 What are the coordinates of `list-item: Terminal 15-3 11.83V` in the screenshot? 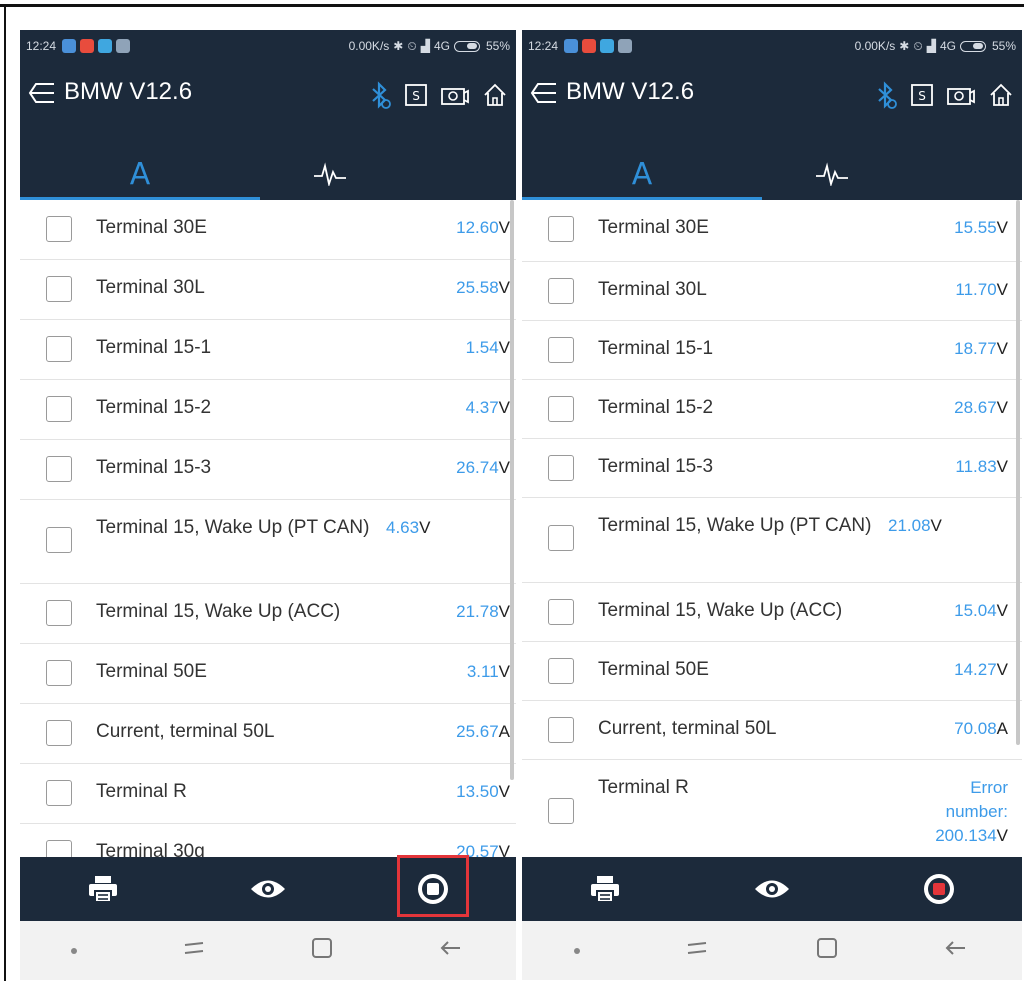 It's located at (772, 468).